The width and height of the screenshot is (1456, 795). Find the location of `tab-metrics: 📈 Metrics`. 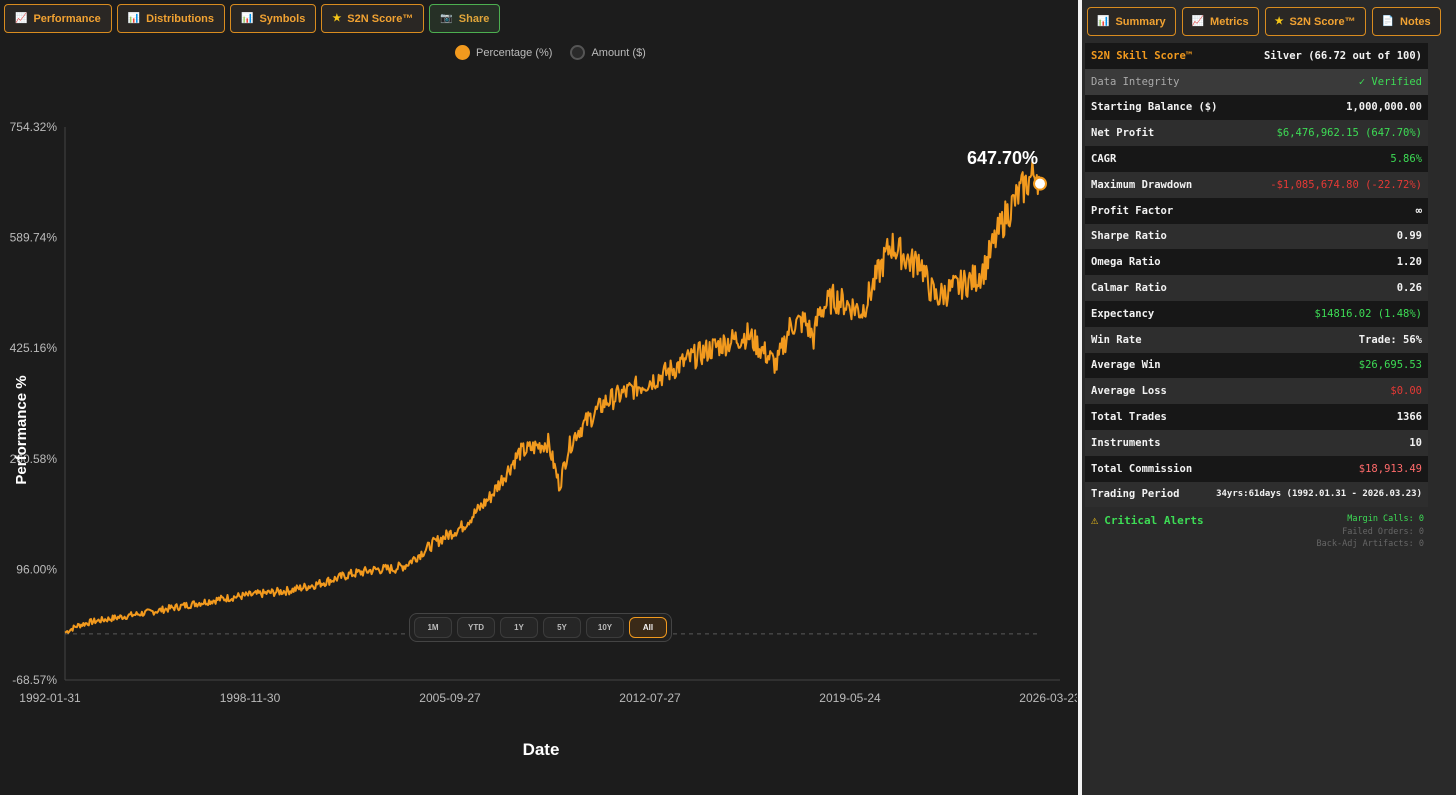

tab-metrics: 📈 Metrics is located at coordinates (1220, 21).